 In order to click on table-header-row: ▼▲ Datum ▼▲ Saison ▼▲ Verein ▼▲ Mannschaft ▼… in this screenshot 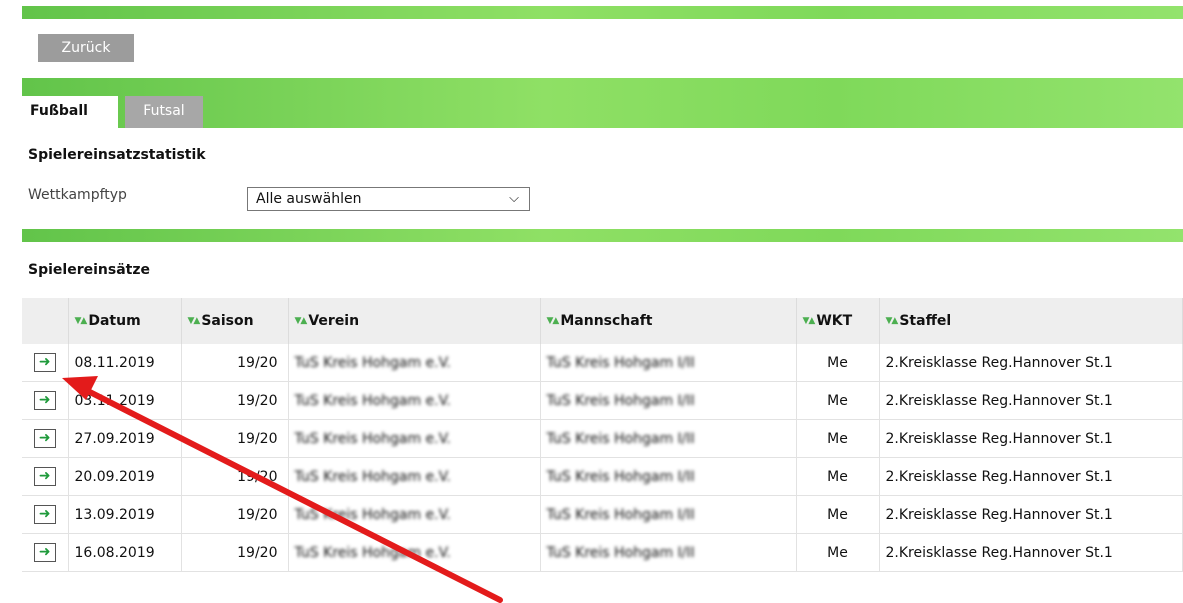, I will do `click(602, 321)`.